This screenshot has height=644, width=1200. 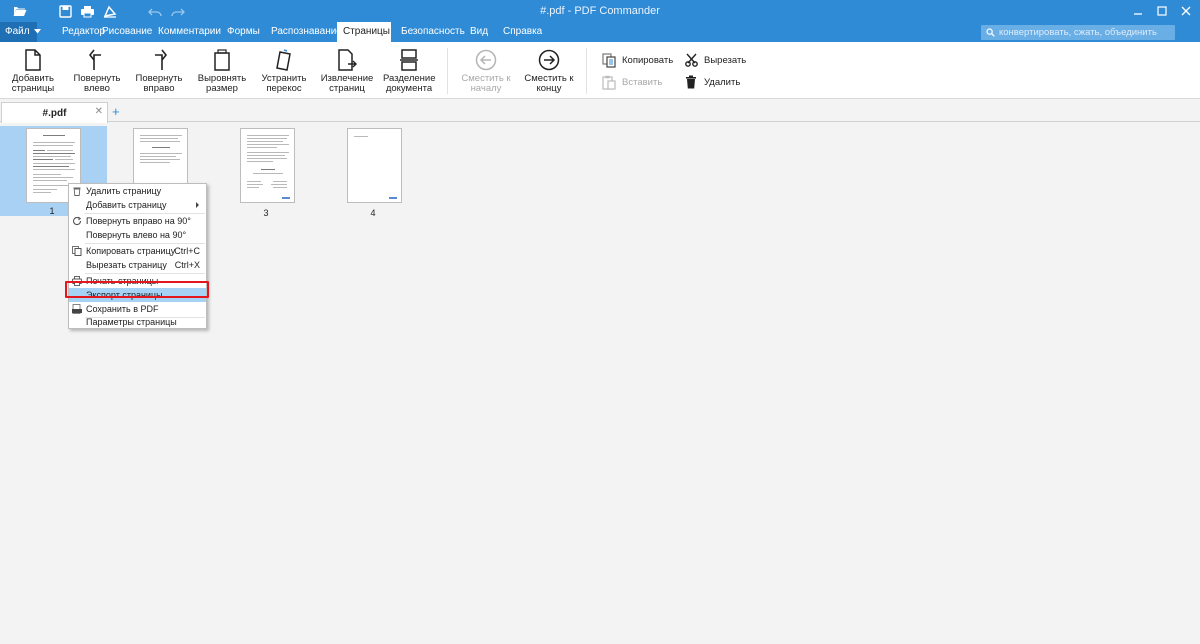 I want to click on new-page-icon, so click(x=33, y=60).